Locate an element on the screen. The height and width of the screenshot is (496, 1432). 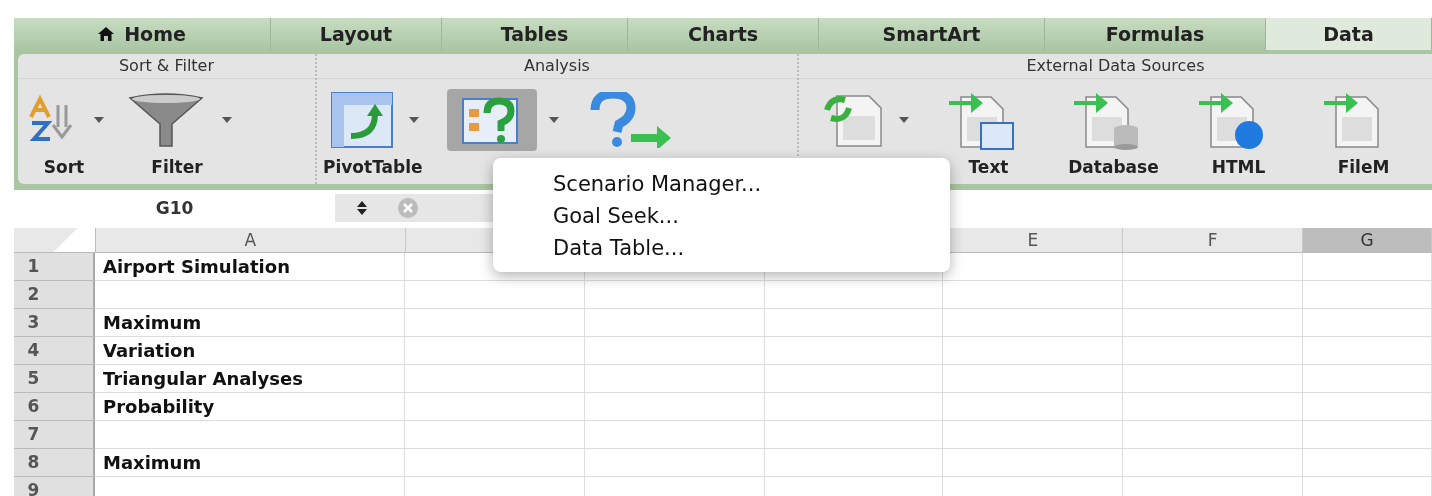
cell-text: Airport Simulation is located at coordinates (196, 266).